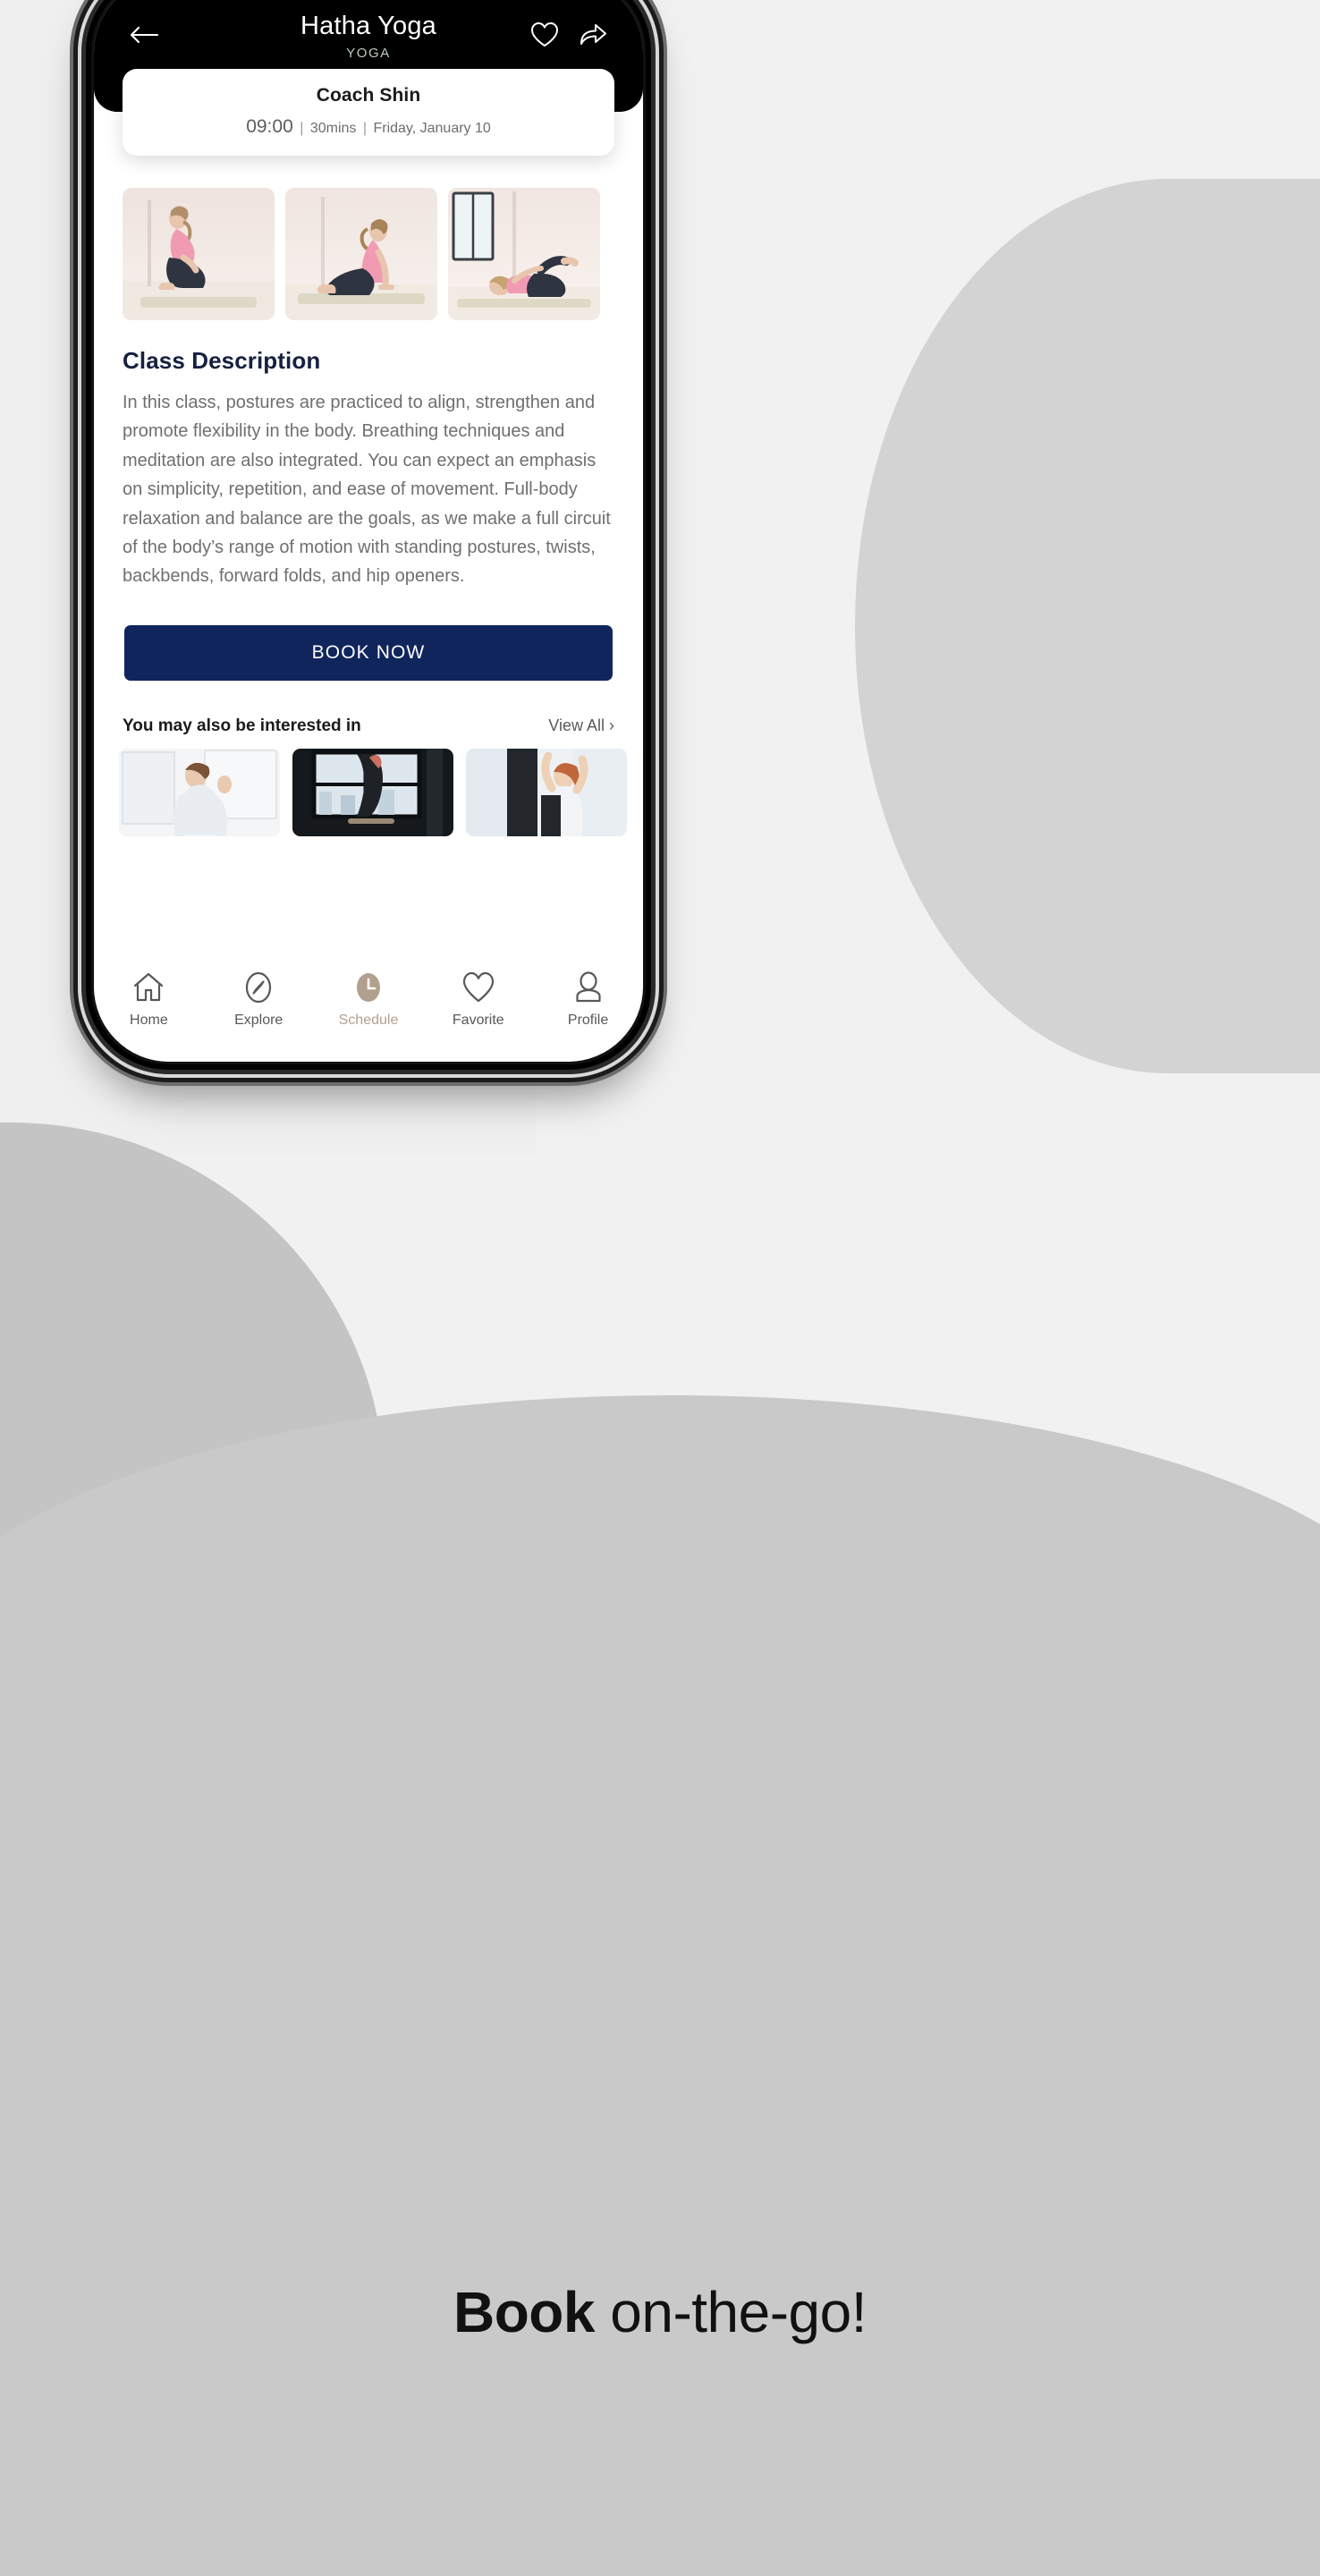 Image resolution: width=1320 pixels, height=2576 pixels. I want to click on coach-name: Coach Shin, so click(368, 95).